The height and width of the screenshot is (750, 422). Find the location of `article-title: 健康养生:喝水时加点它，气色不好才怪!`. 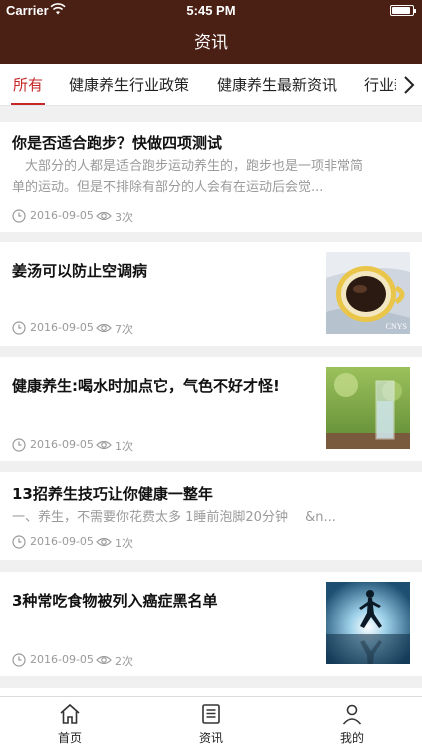

article-title: 健康养生:喝水时加点它，气色不好才怪! is located at coordinates (146, 386).